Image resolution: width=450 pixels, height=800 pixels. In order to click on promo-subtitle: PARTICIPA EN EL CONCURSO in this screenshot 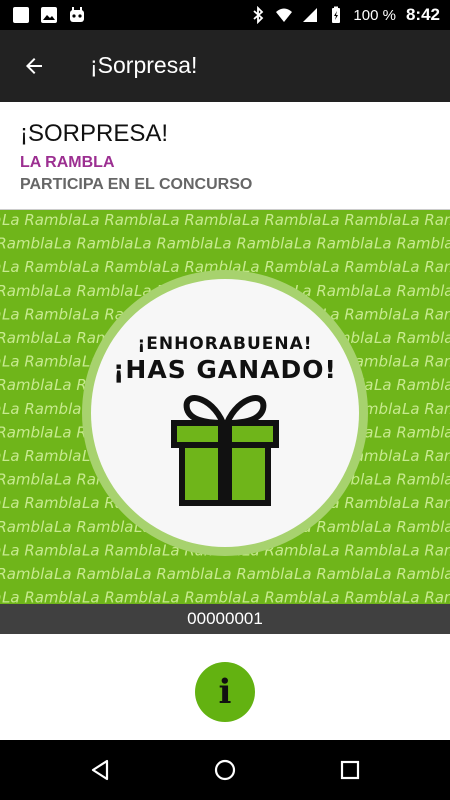, I will do `click(136, 184)`.